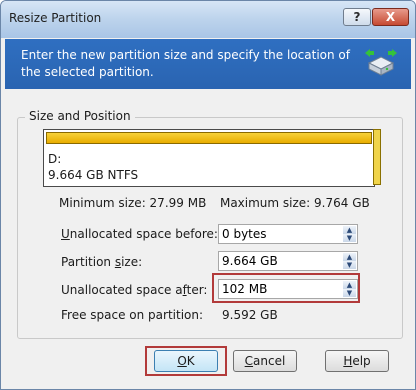  I want to click on close-button: X, so click(390, 17).